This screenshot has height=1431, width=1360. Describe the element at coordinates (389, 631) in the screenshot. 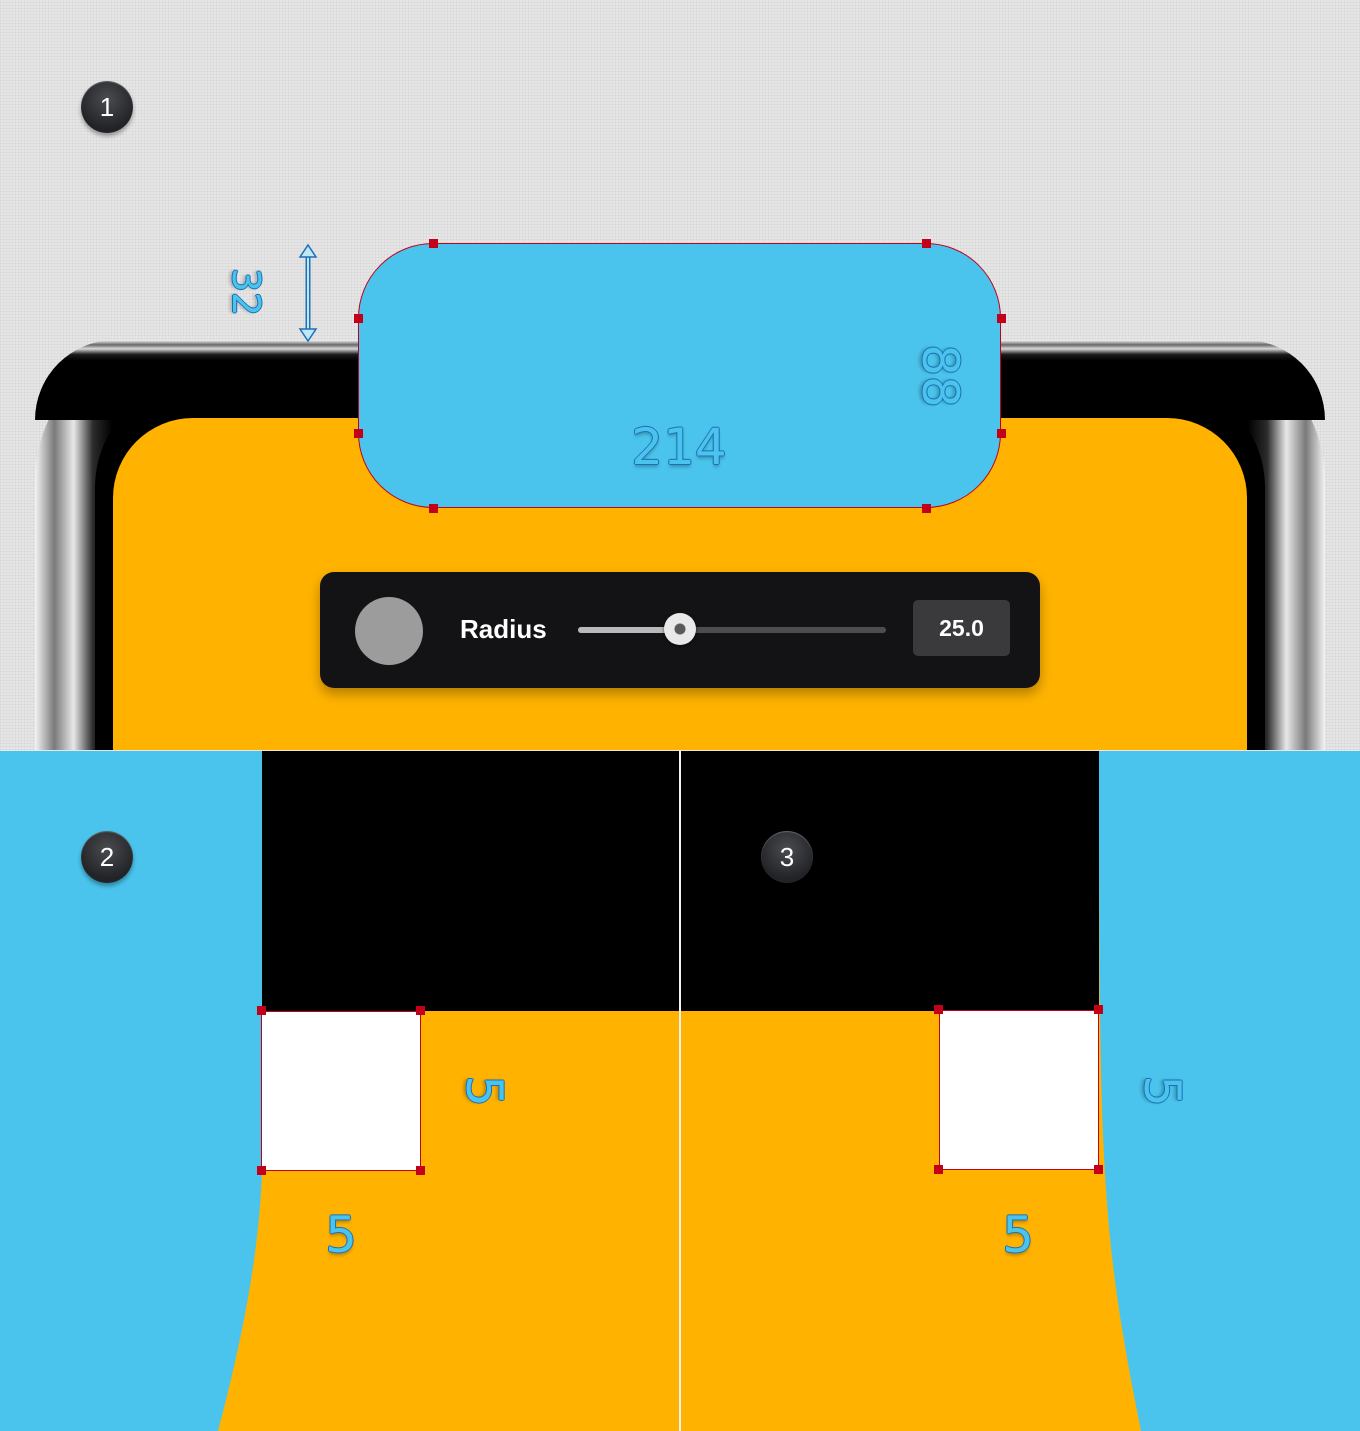

I see `radius-preview-circle` at that location.